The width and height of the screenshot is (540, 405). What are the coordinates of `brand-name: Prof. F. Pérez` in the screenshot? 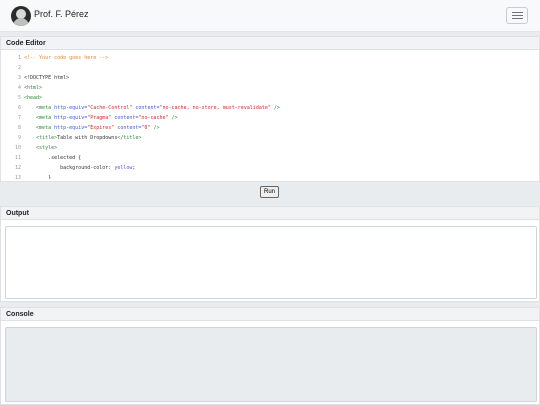 It's located at (61, 14).